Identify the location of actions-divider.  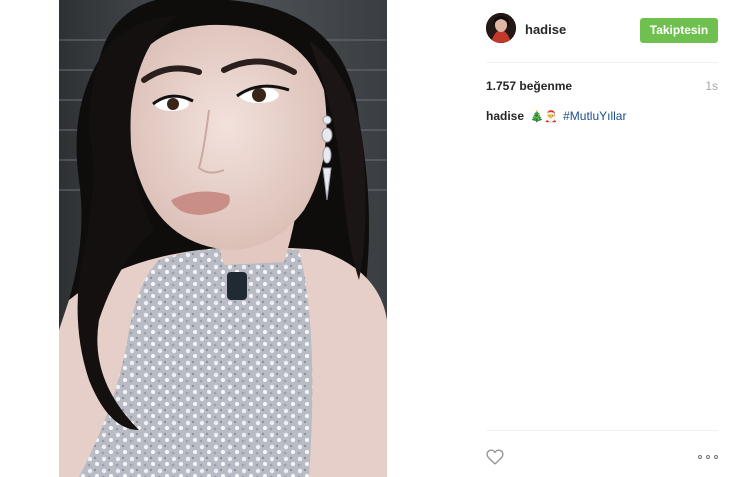
(602, 430).